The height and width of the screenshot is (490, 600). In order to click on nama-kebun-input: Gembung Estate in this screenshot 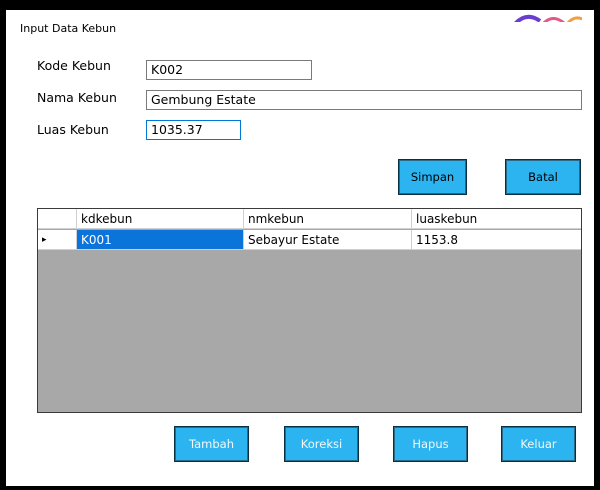, I will do `click(364, 100)`.